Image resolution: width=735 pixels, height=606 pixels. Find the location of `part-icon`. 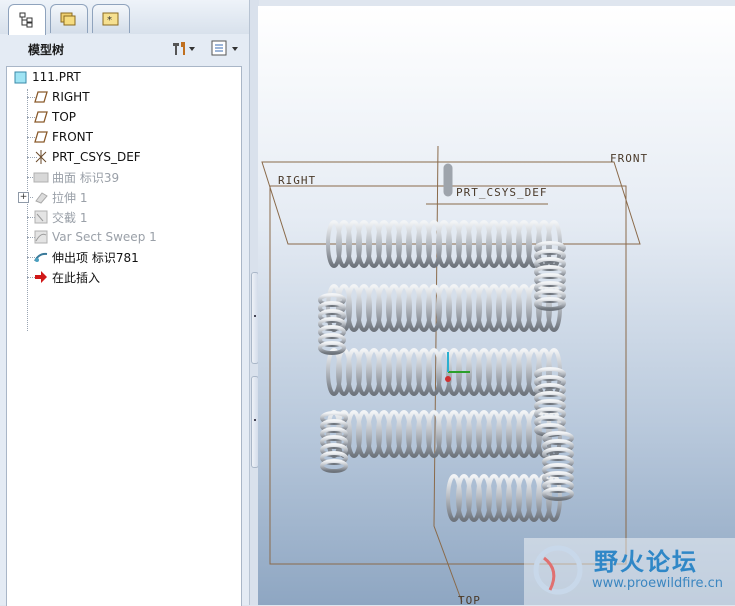

part-icon is located at coordinates (21, 77).